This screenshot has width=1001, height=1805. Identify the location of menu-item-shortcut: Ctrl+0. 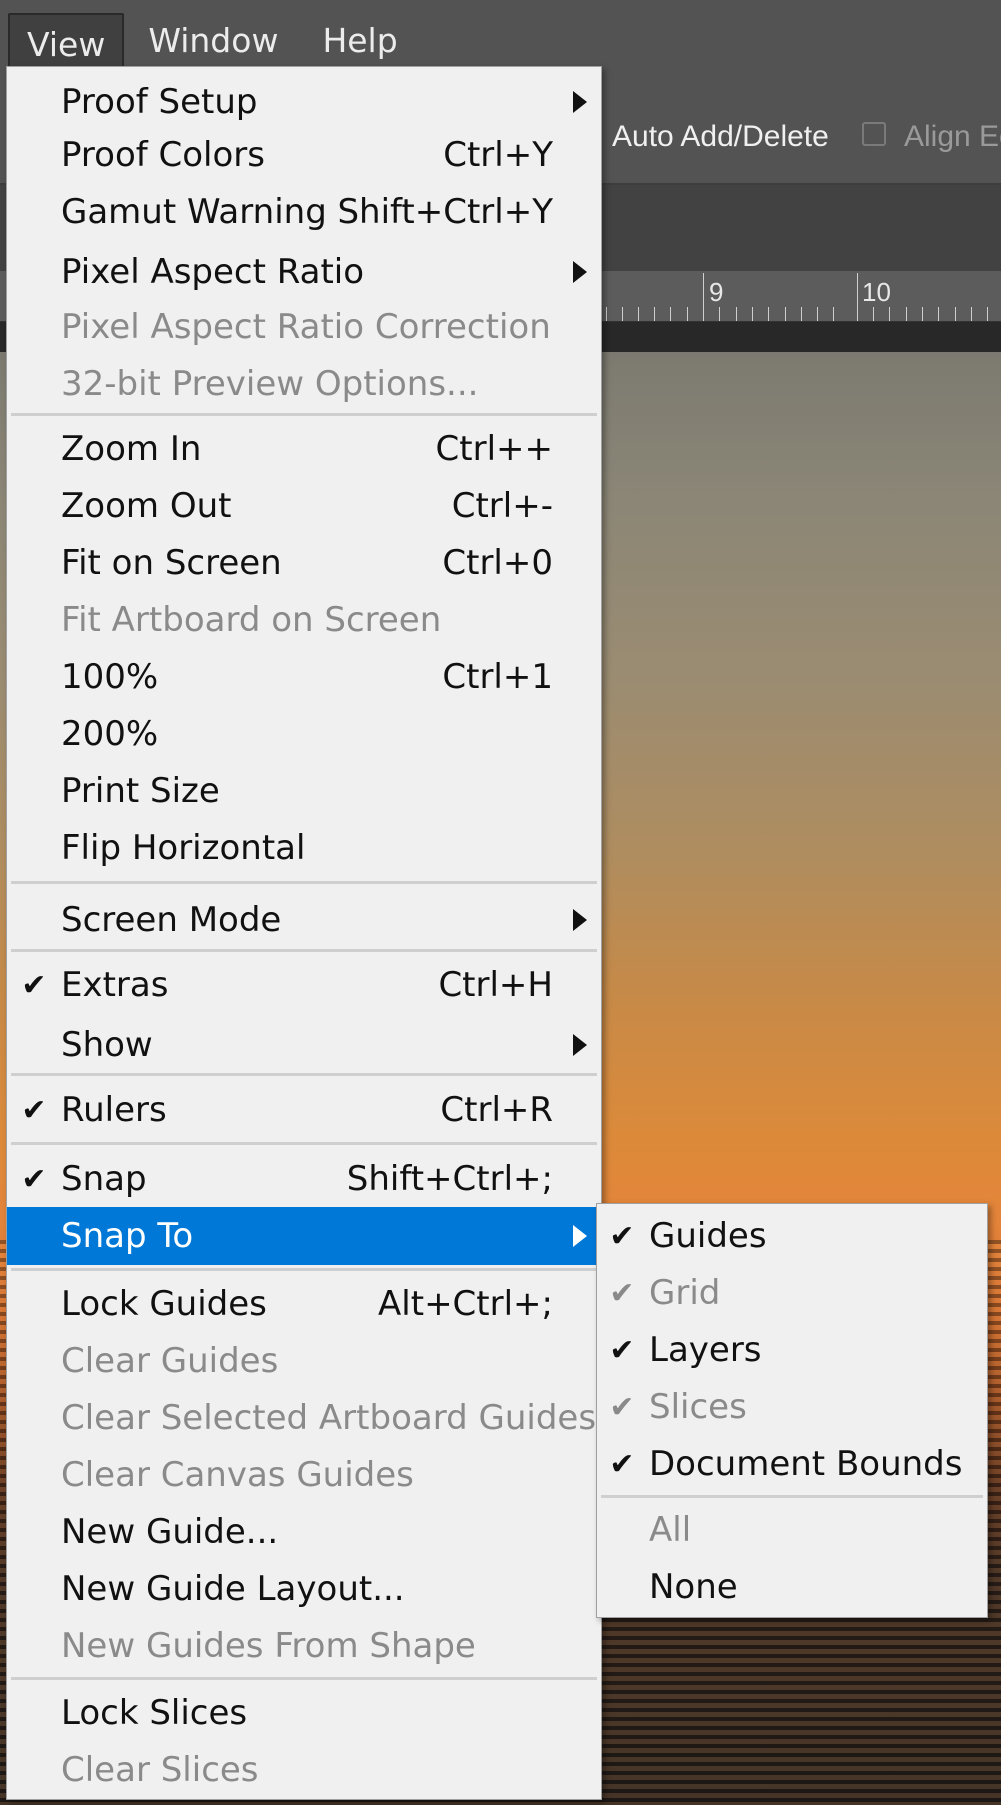
(497, 563).